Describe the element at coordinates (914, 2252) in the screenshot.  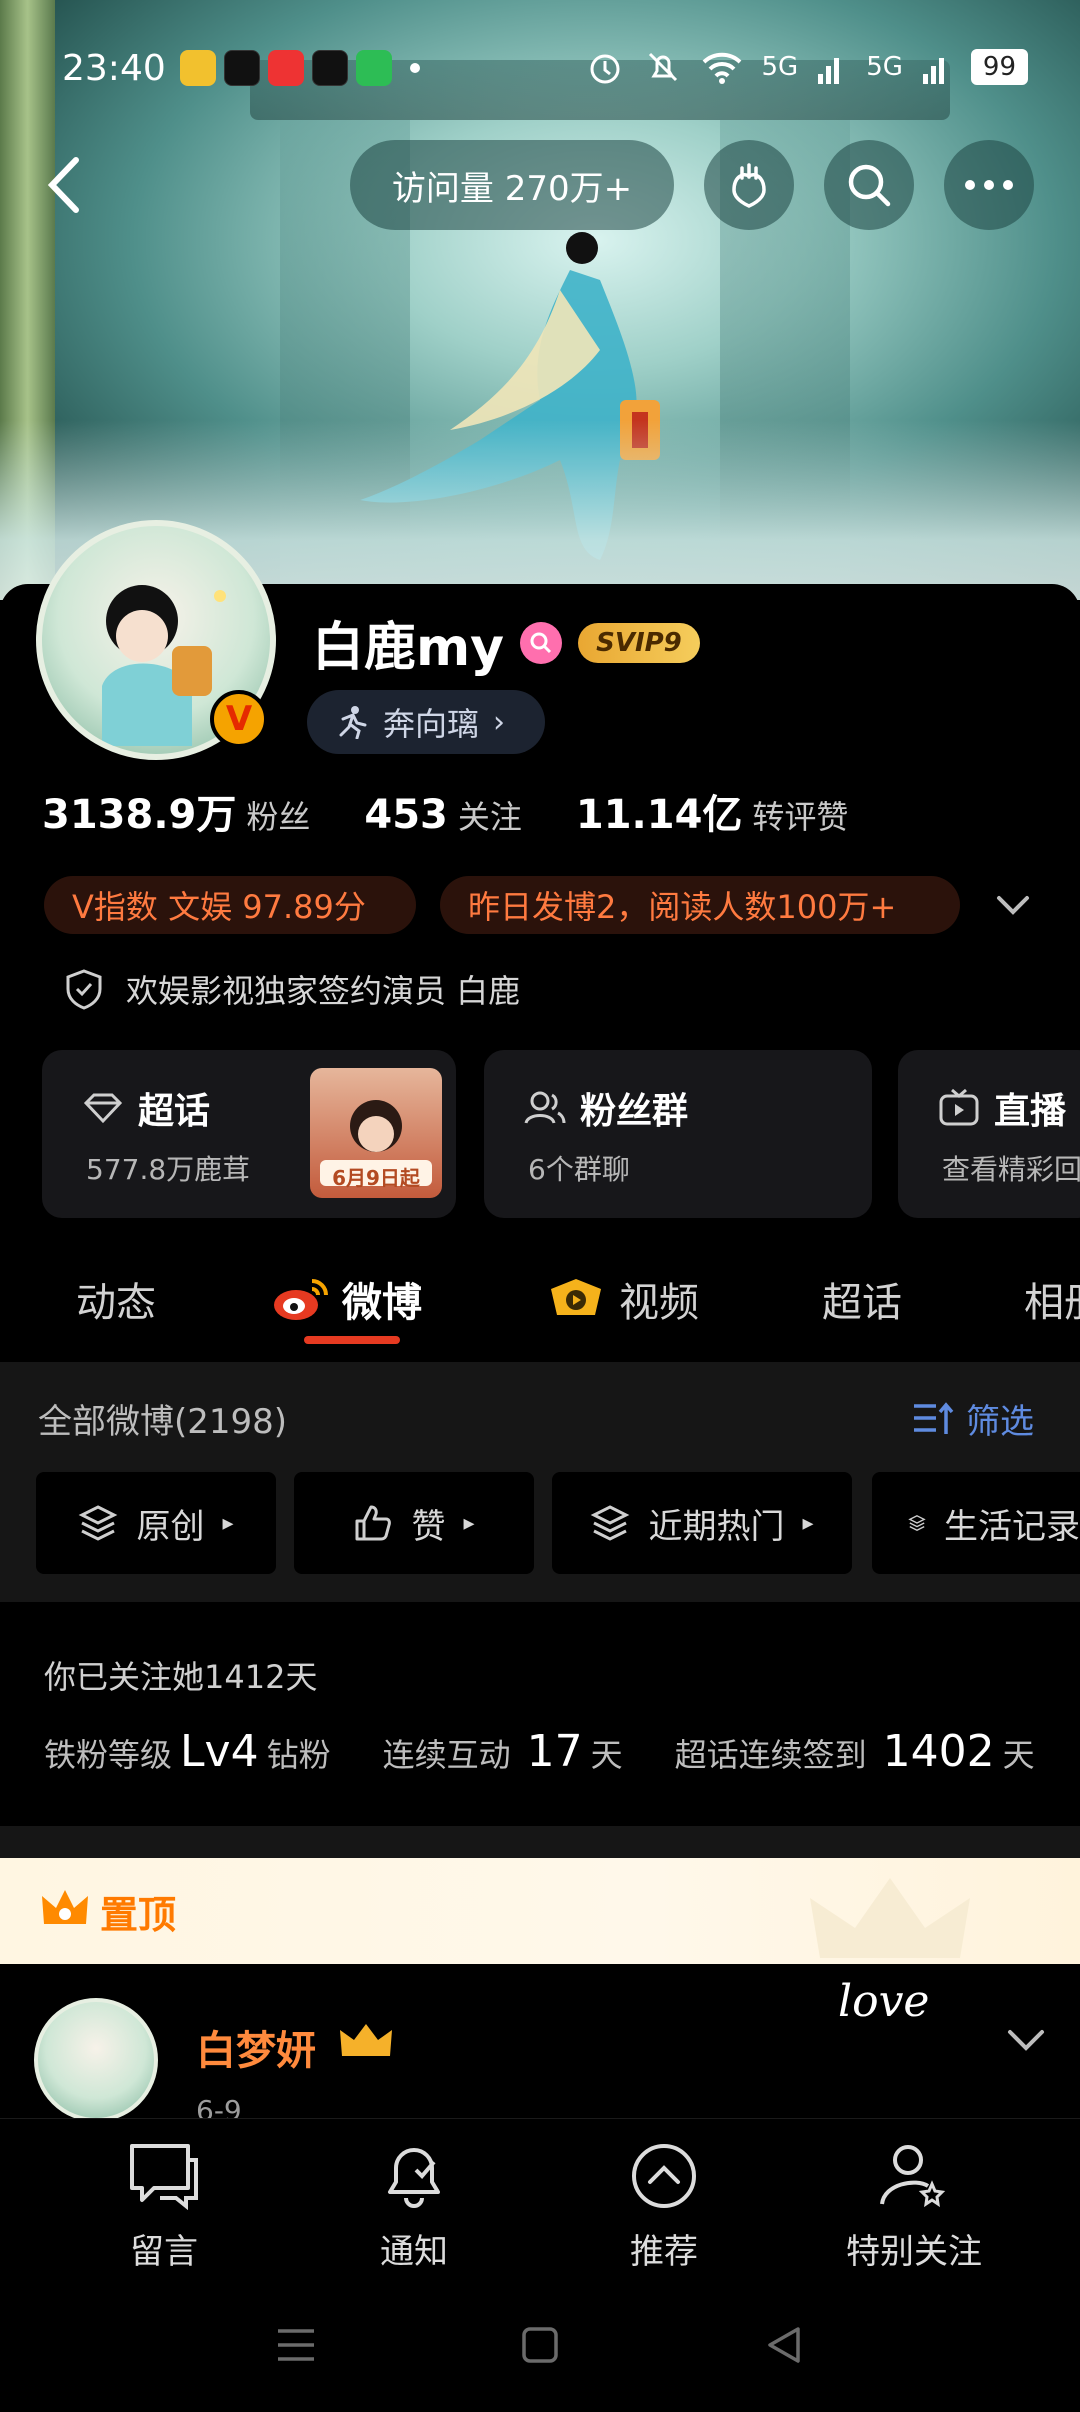
I see `bottom-special-follow-label: 特别关注` at that location.